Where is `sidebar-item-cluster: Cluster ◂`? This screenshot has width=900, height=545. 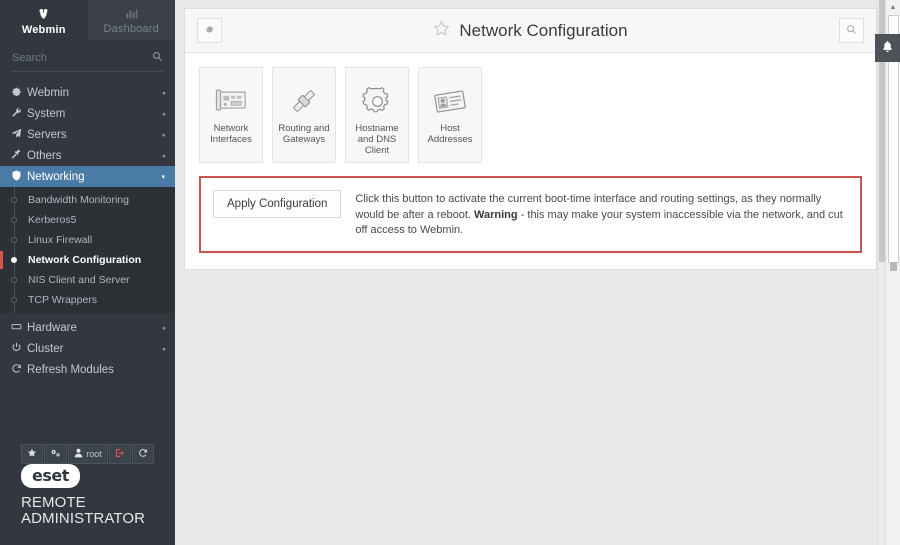
sidebar-item-cluster: Cluster ◂ is located at coordinates (87, 348).